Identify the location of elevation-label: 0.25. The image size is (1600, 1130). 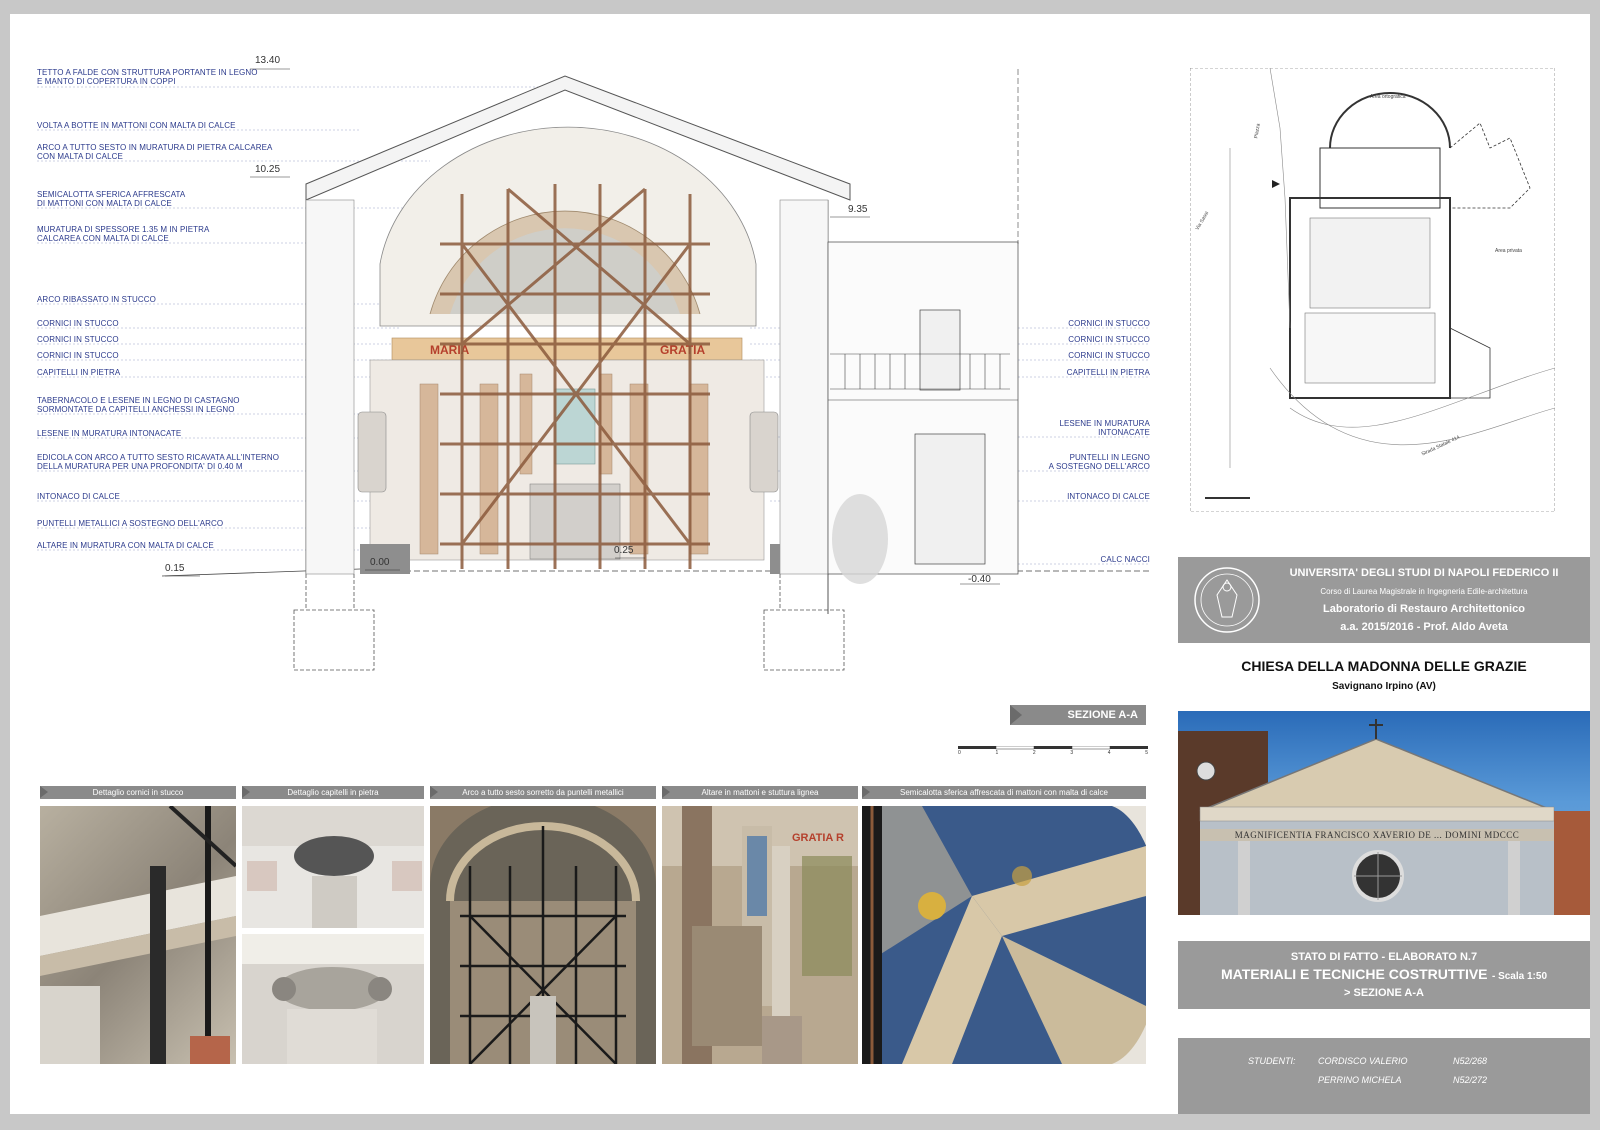
(624, 550).